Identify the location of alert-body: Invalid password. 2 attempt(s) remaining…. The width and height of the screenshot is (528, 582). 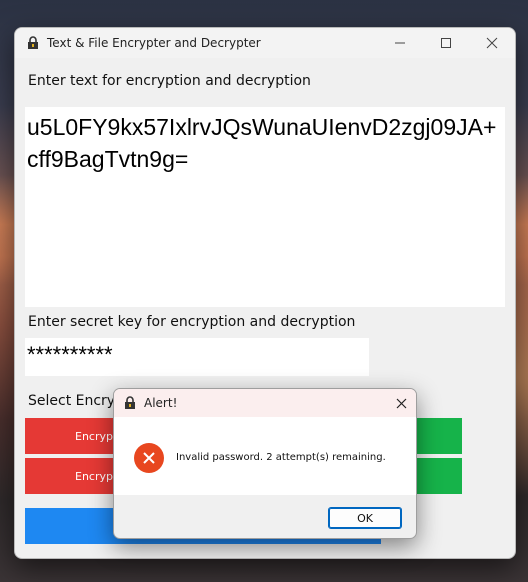
(265, 456).